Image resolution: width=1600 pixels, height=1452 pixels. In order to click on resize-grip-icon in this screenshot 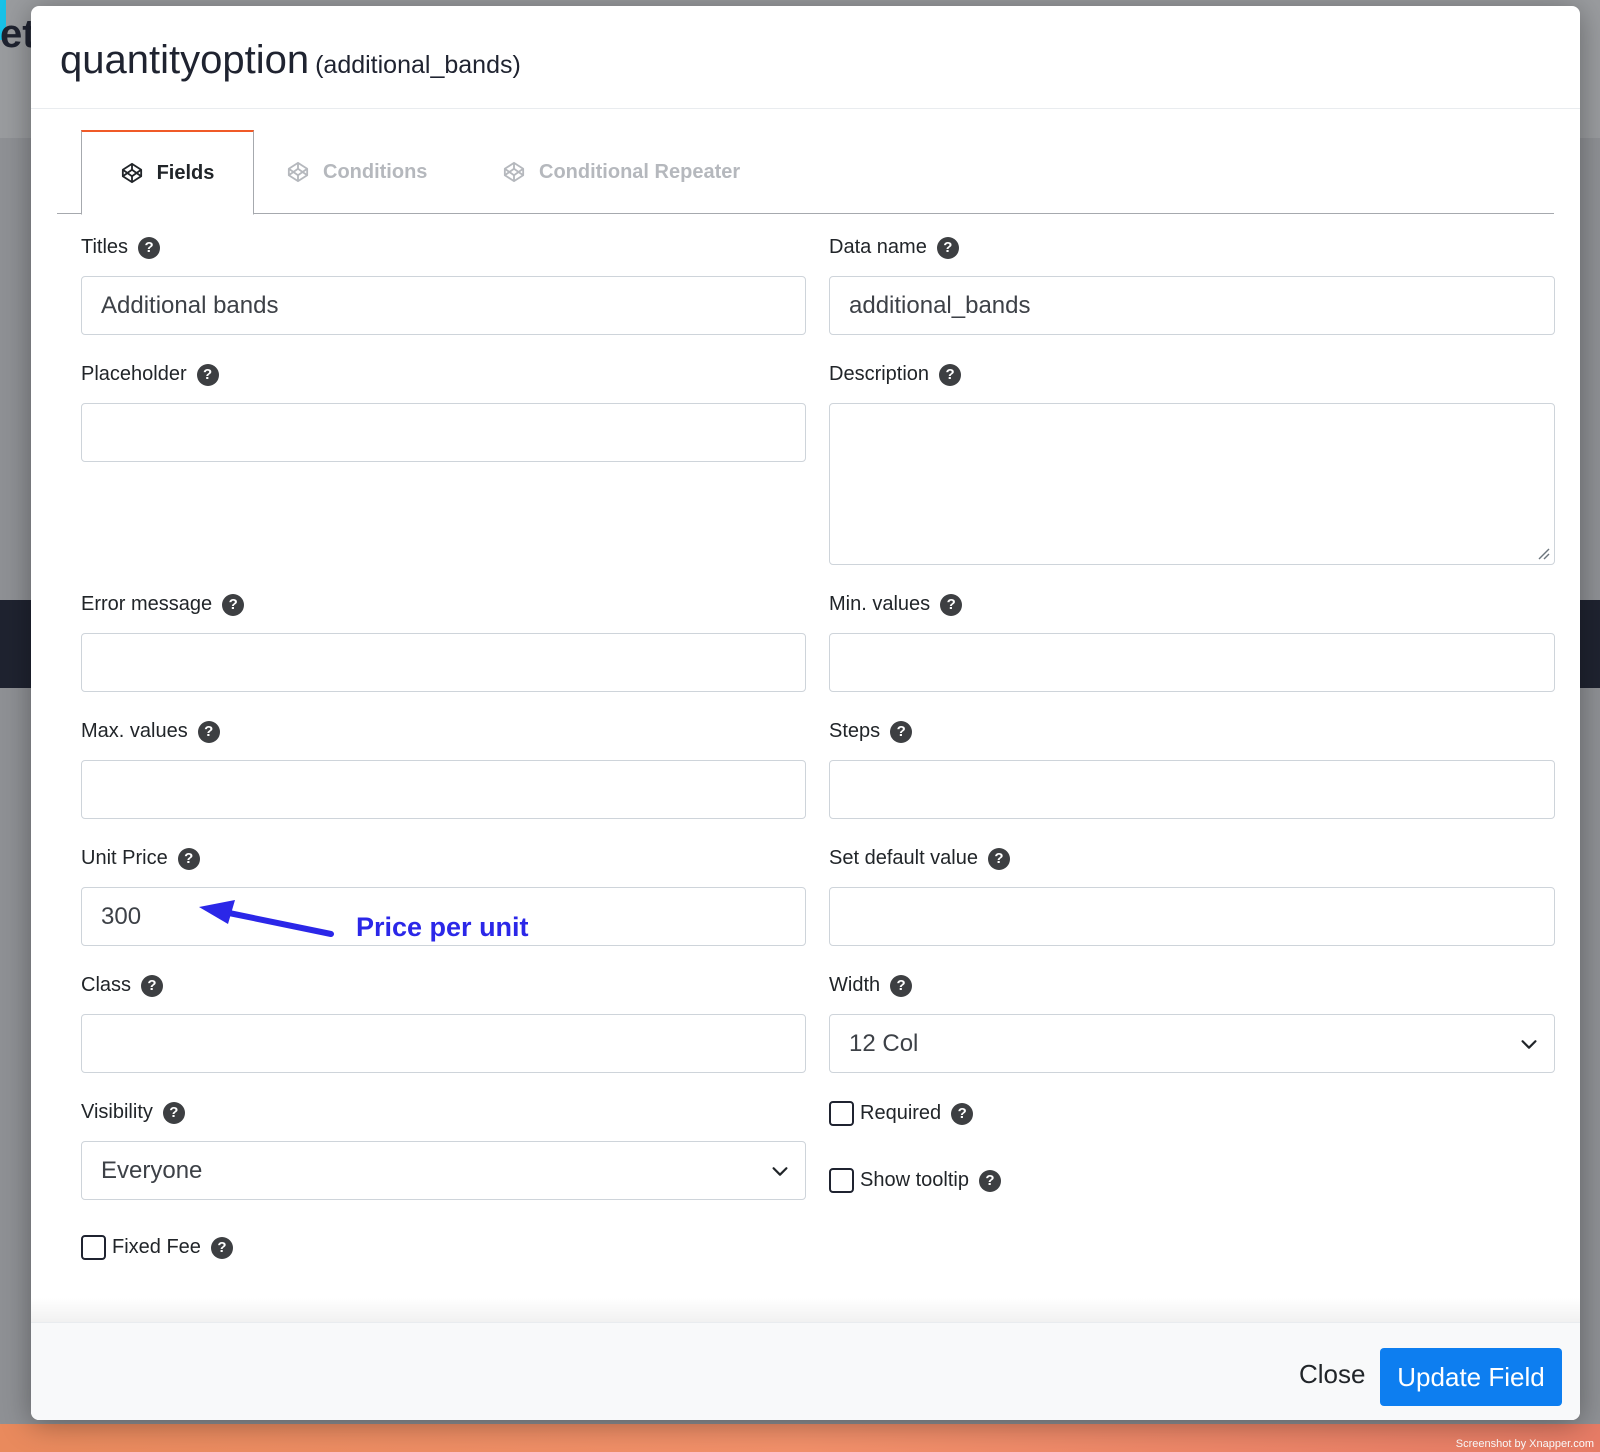, I will do `click(1543, 553)`.